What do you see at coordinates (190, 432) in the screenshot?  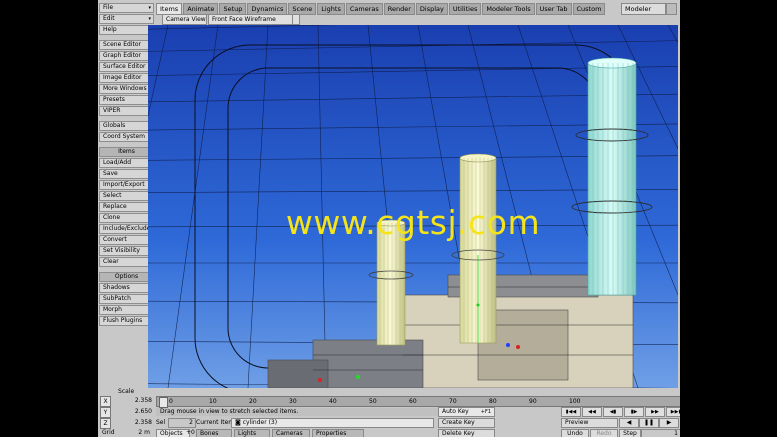 I see `objects-count: +0` at bounding box center [190, 432].